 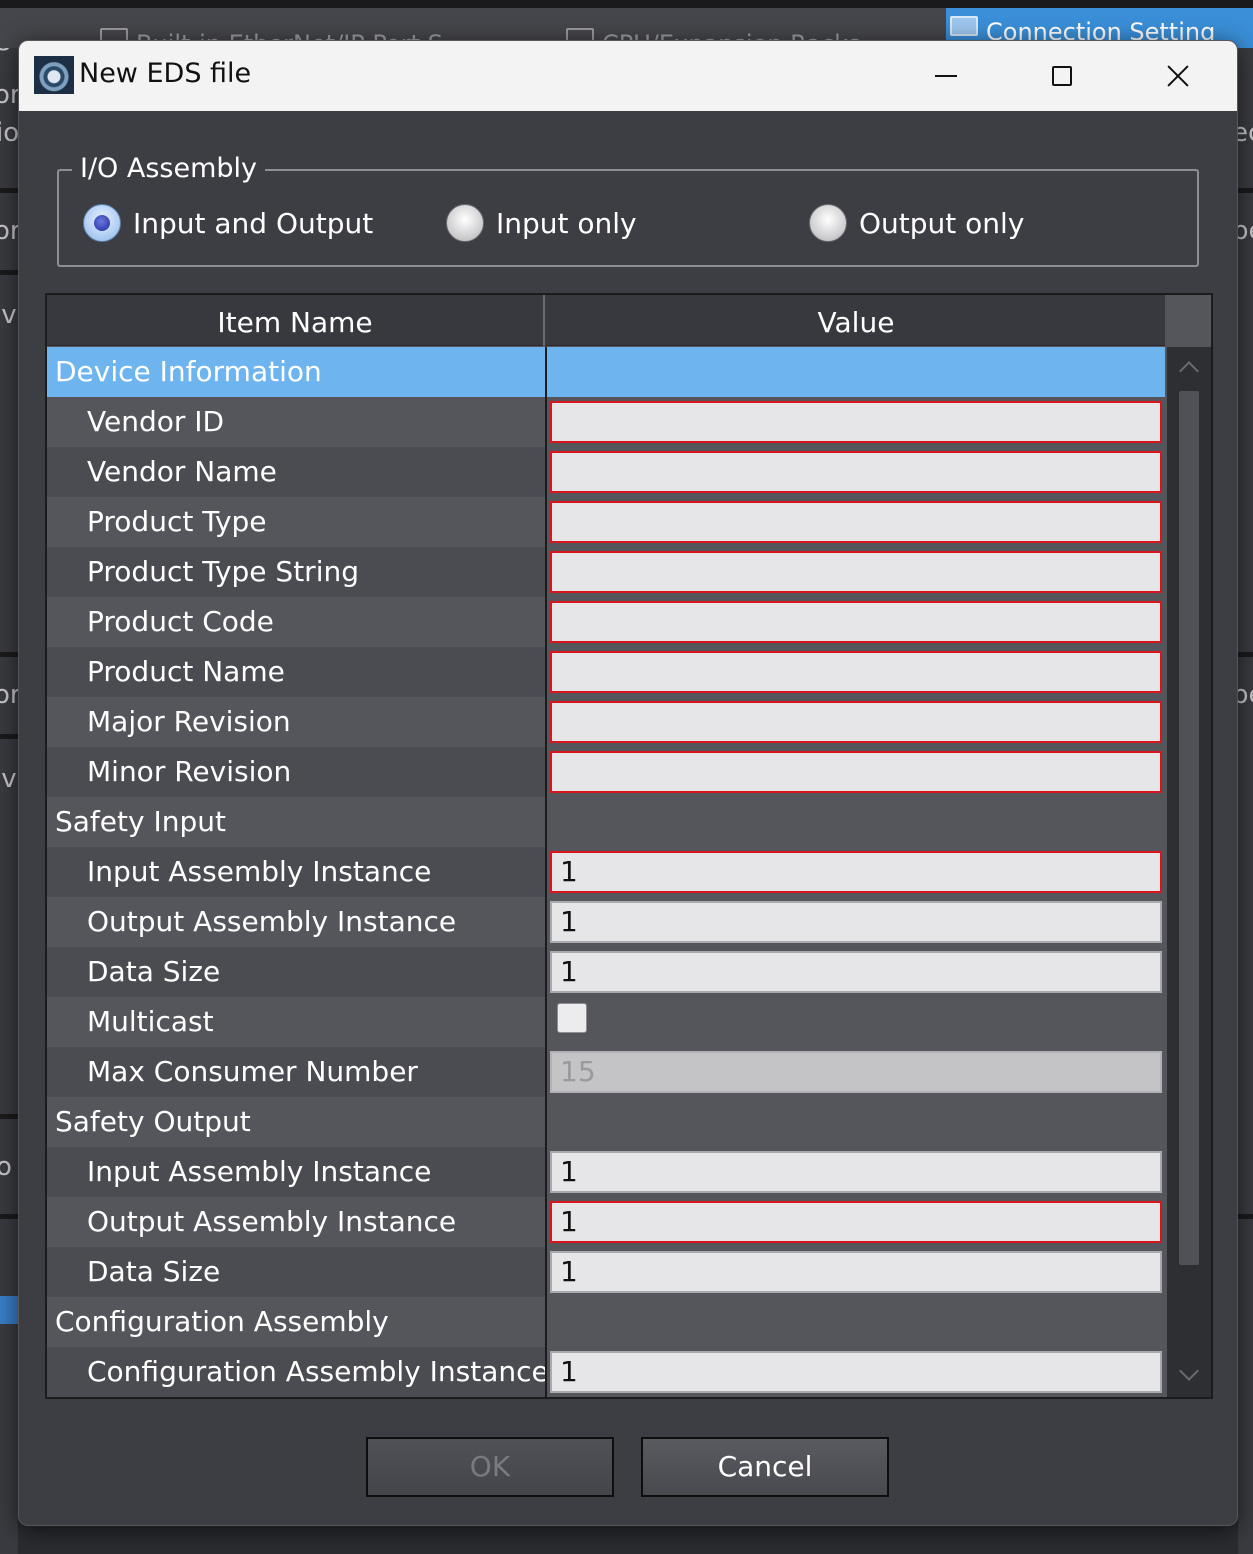 I want to click on category-name: Safety Input, so click(x=296, y=822).